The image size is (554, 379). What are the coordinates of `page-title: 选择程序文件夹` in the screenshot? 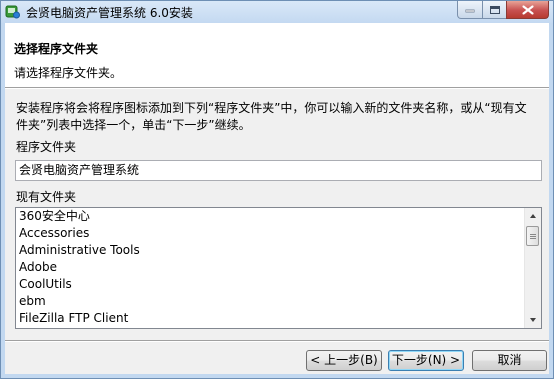 It's located at (56, 49).